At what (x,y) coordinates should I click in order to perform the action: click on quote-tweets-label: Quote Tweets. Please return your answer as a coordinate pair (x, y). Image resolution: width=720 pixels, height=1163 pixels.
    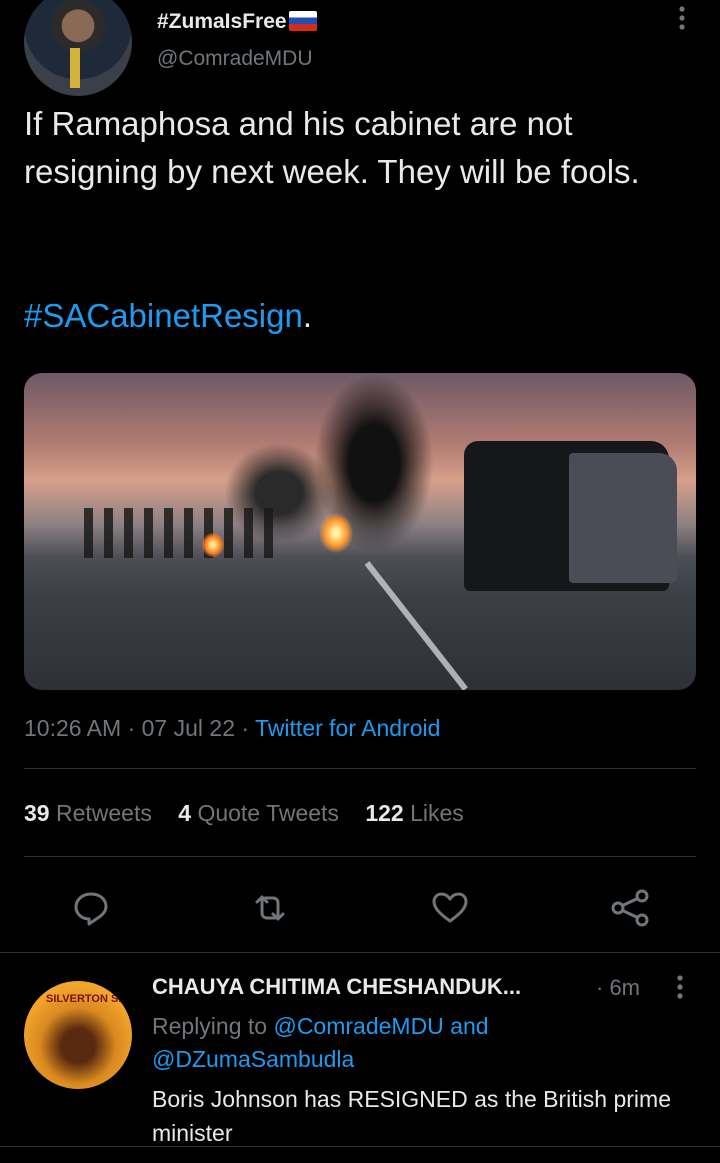
    Looking at the image, I should click on (268, 813).